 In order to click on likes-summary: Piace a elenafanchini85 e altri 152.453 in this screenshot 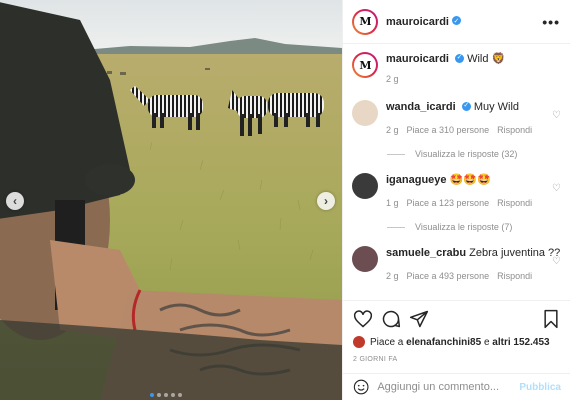, I will do `click(457, 342)`.